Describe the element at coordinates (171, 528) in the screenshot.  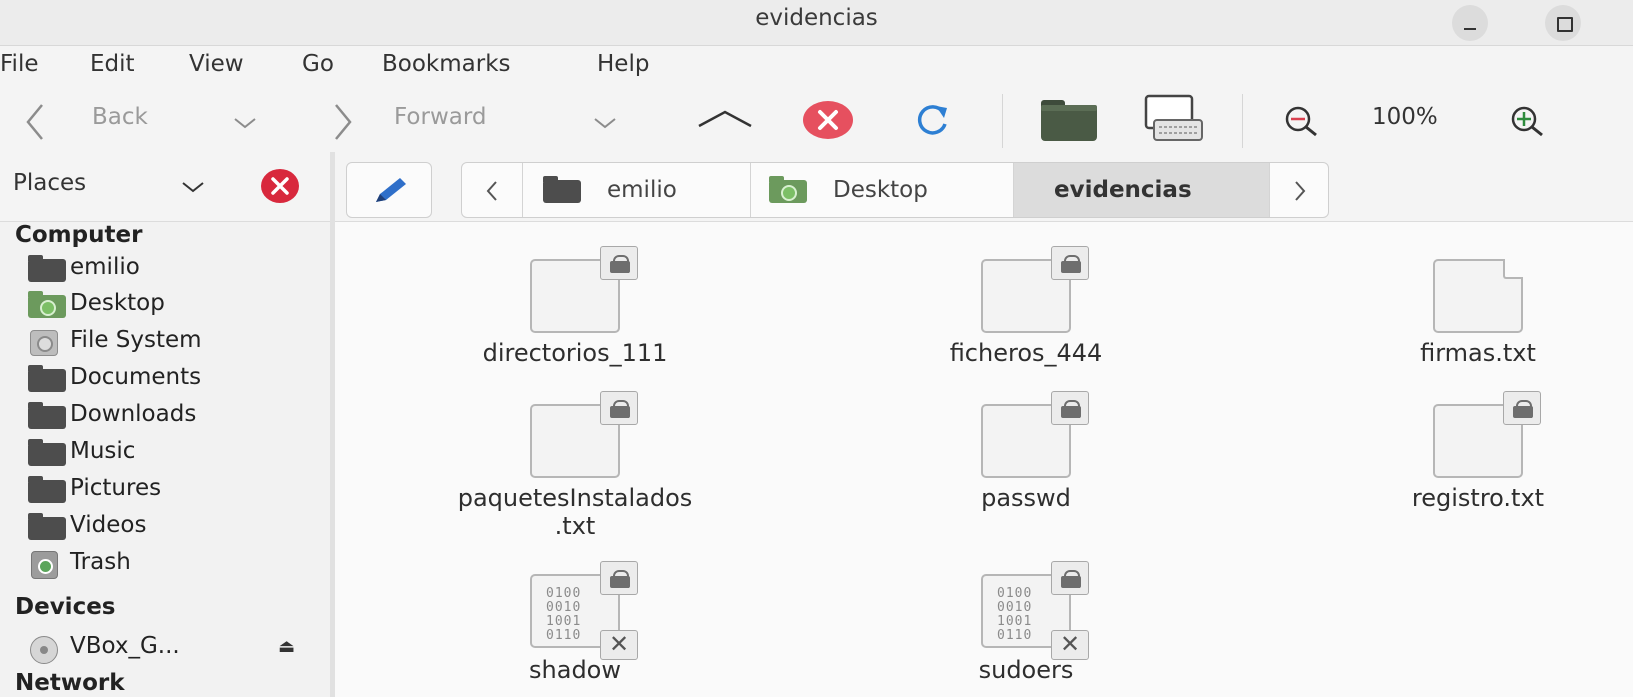
I see `sidebar-item-videos: Videos` at that location.